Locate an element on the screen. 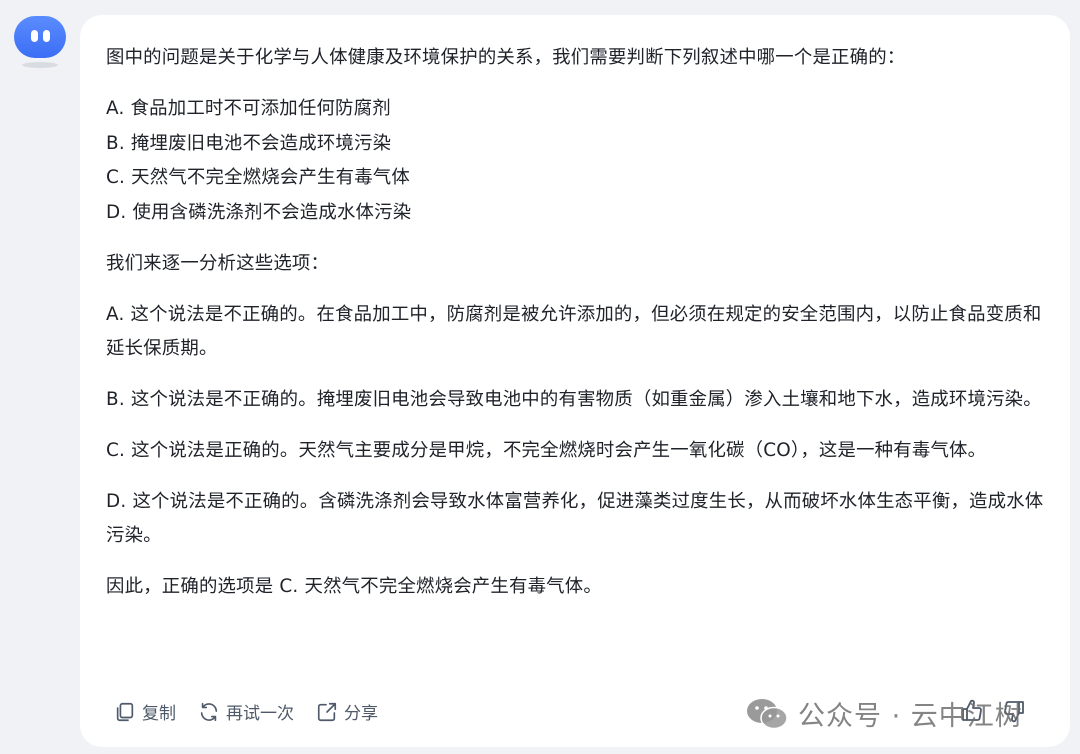 This screenshot has height=754, width=1080. share-icon is located at coordinates (327, 711).